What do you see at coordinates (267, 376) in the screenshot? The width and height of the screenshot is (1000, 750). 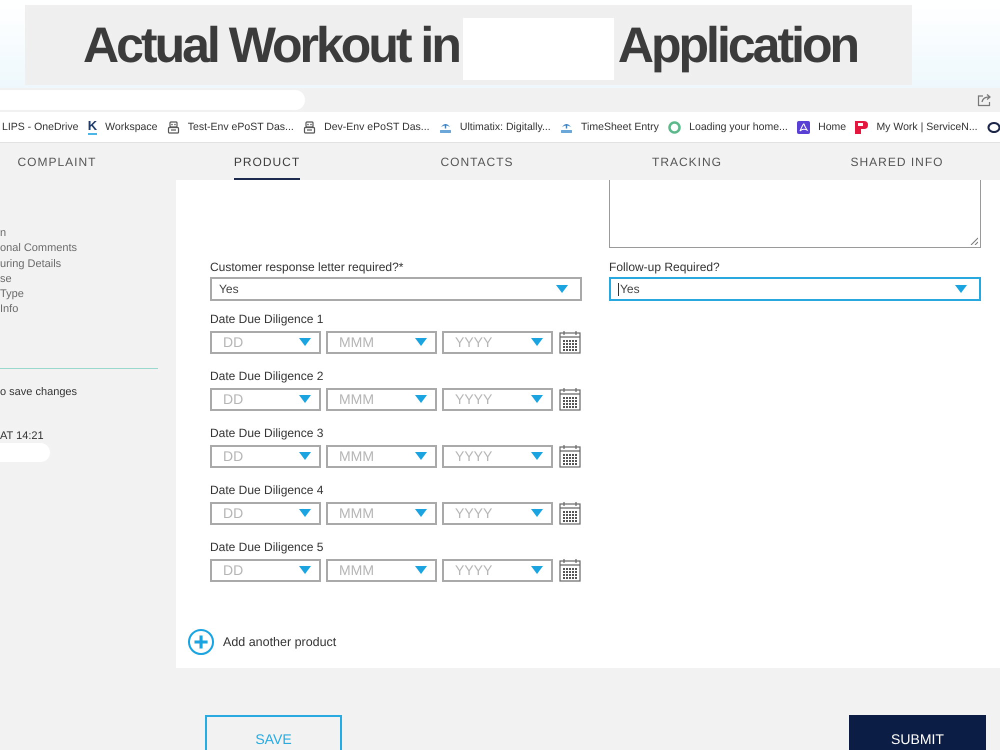 I see `field-label: Date Due Diligence 2` at bounding box center [267, 376].